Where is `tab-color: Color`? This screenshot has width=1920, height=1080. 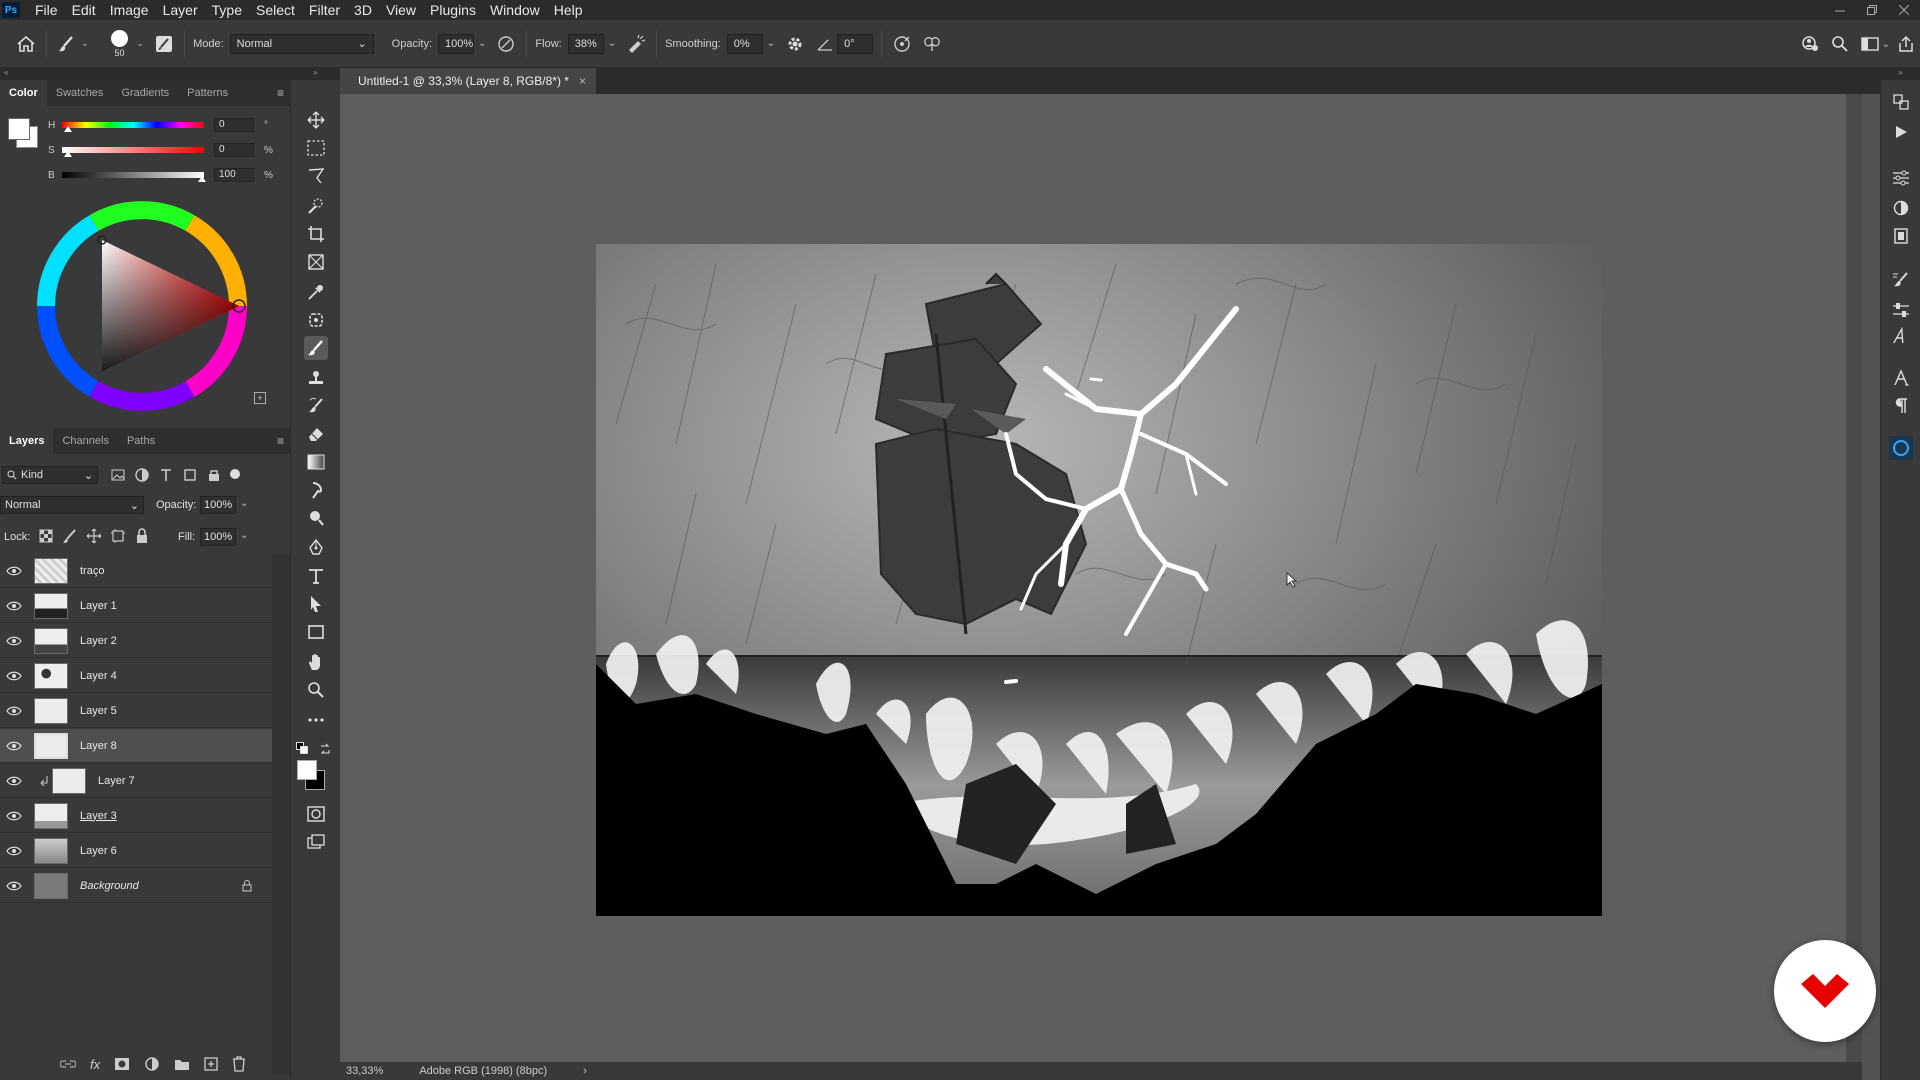
tab-color: Color is located at coordinates (23, 93).